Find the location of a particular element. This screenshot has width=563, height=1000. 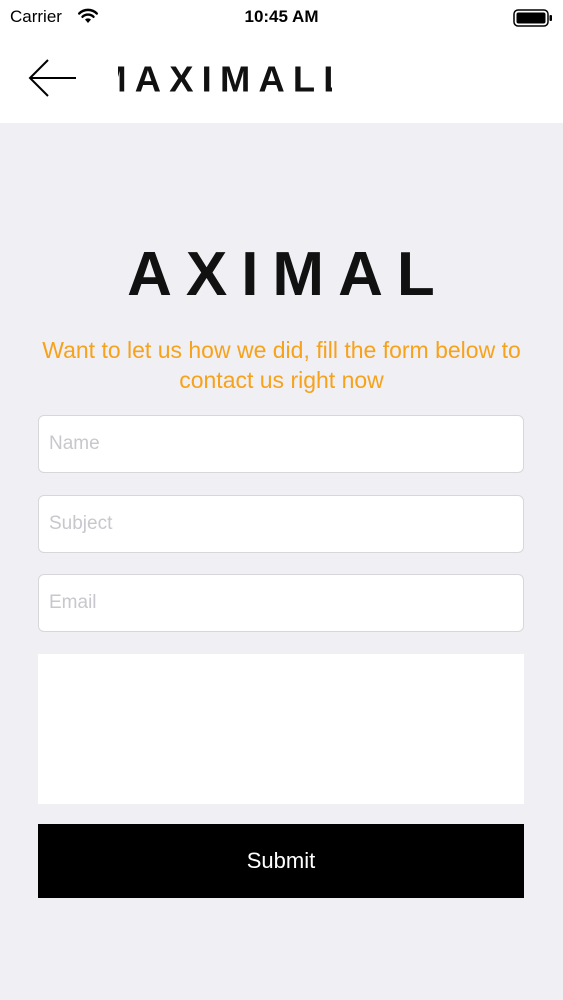

arrow-left-icon is located at coordinates (52, 78).